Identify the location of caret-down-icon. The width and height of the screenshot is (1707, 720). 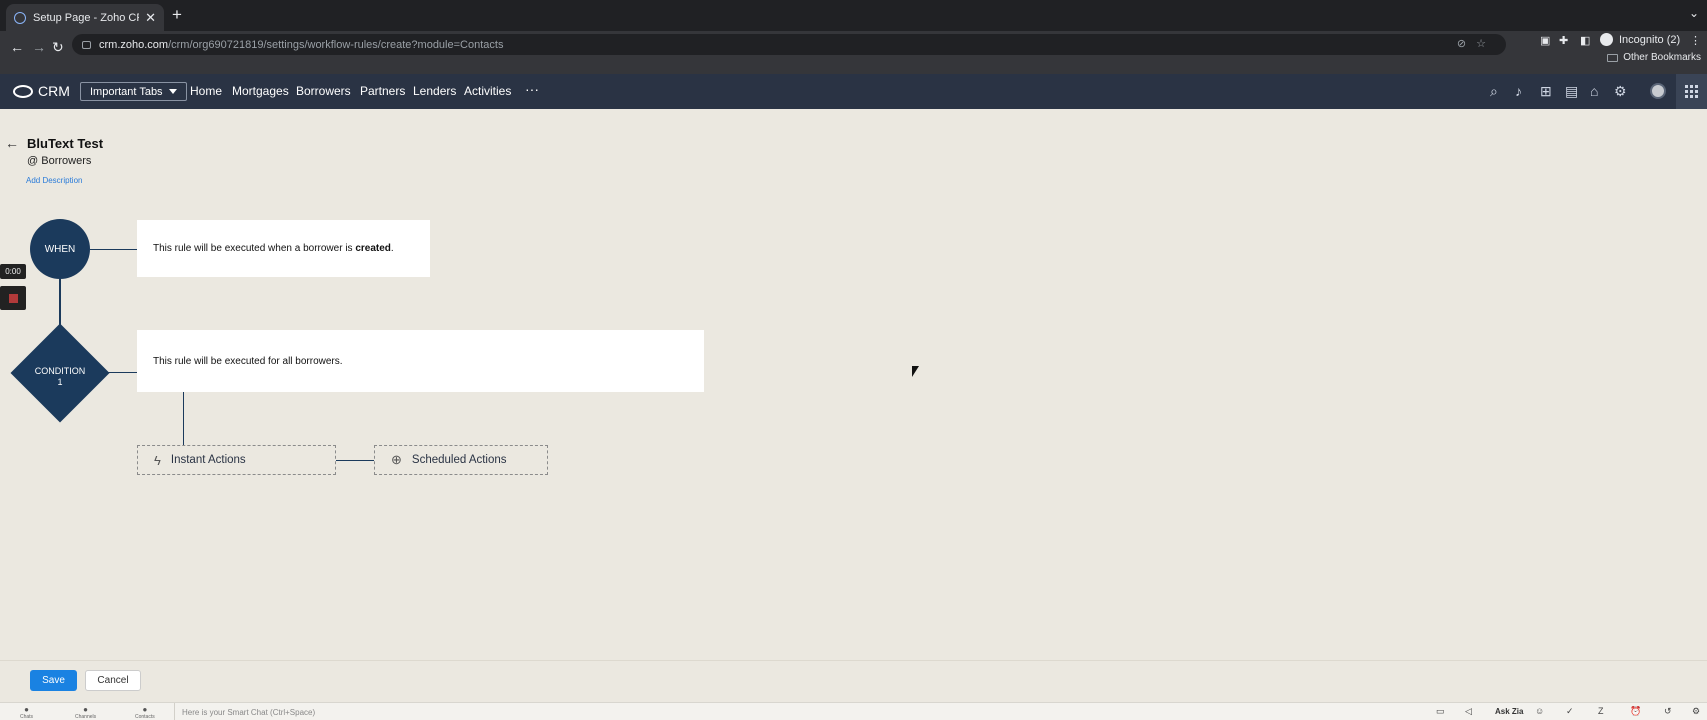
(172, 91).